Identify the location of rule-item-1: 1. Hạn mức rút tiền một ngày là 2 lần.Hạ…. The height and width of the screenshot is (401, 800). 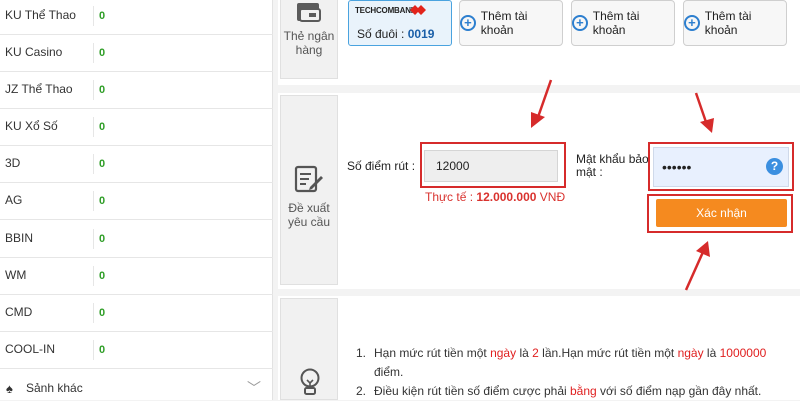
(561, 362).